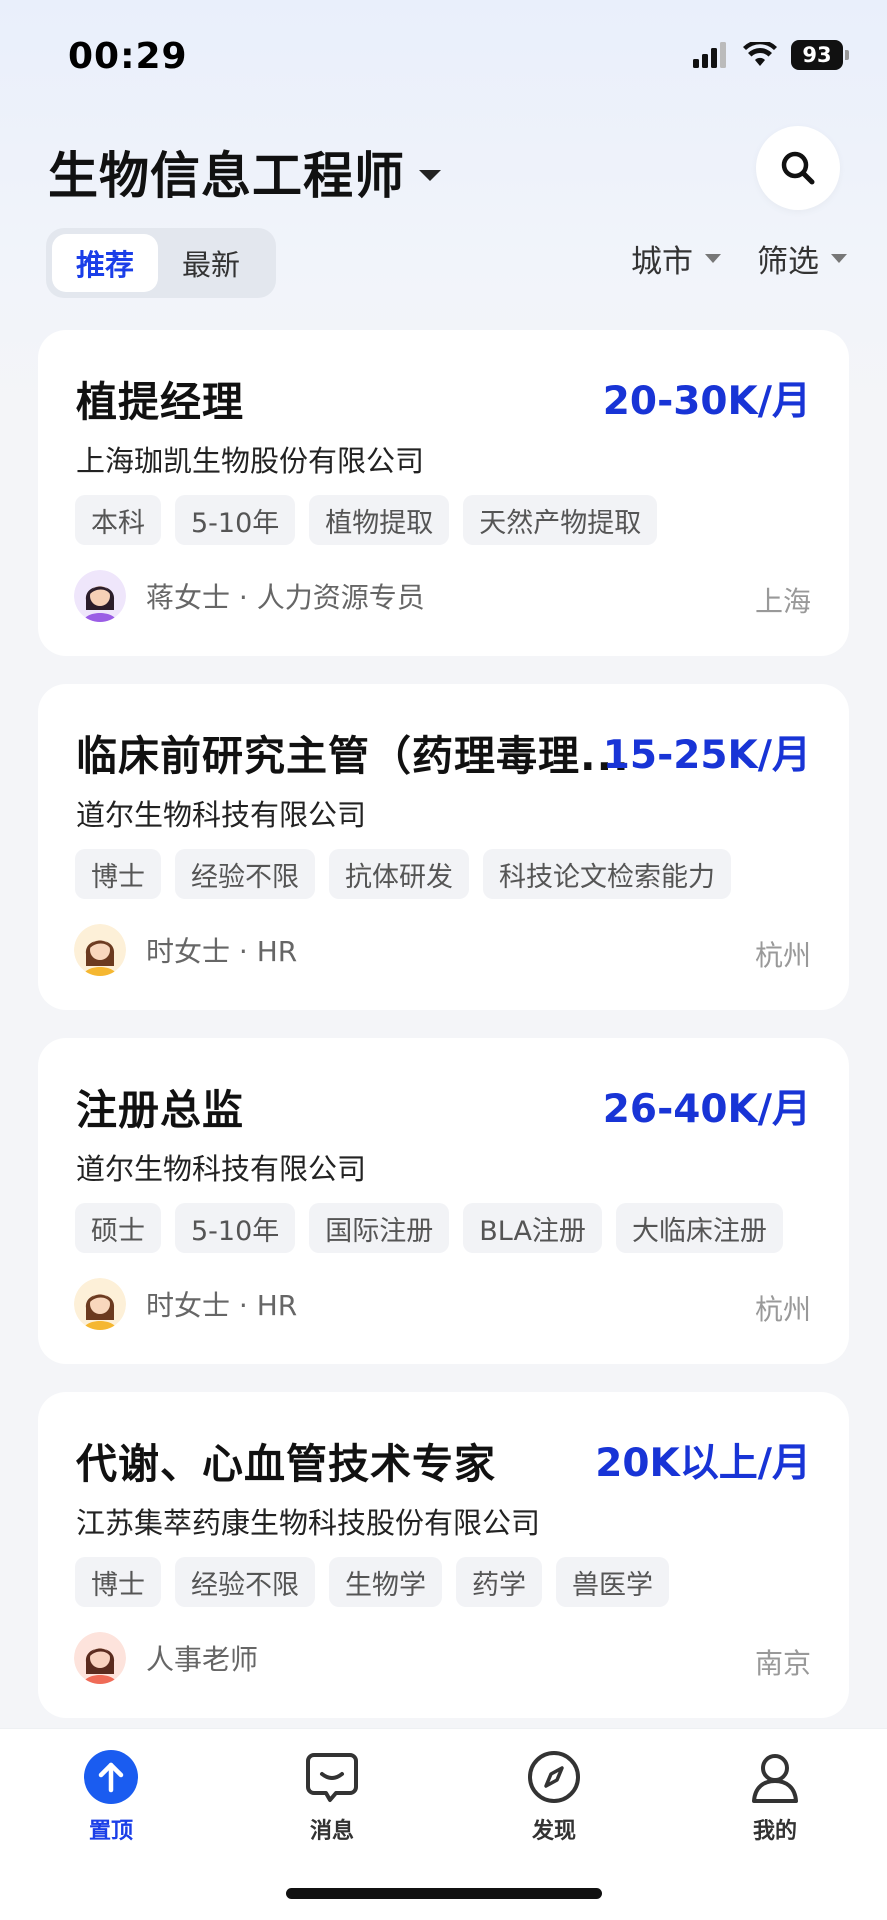 This screenshot has width=887, height=1920. I want to click on tab-messages: 消息, so click(332, 1797).